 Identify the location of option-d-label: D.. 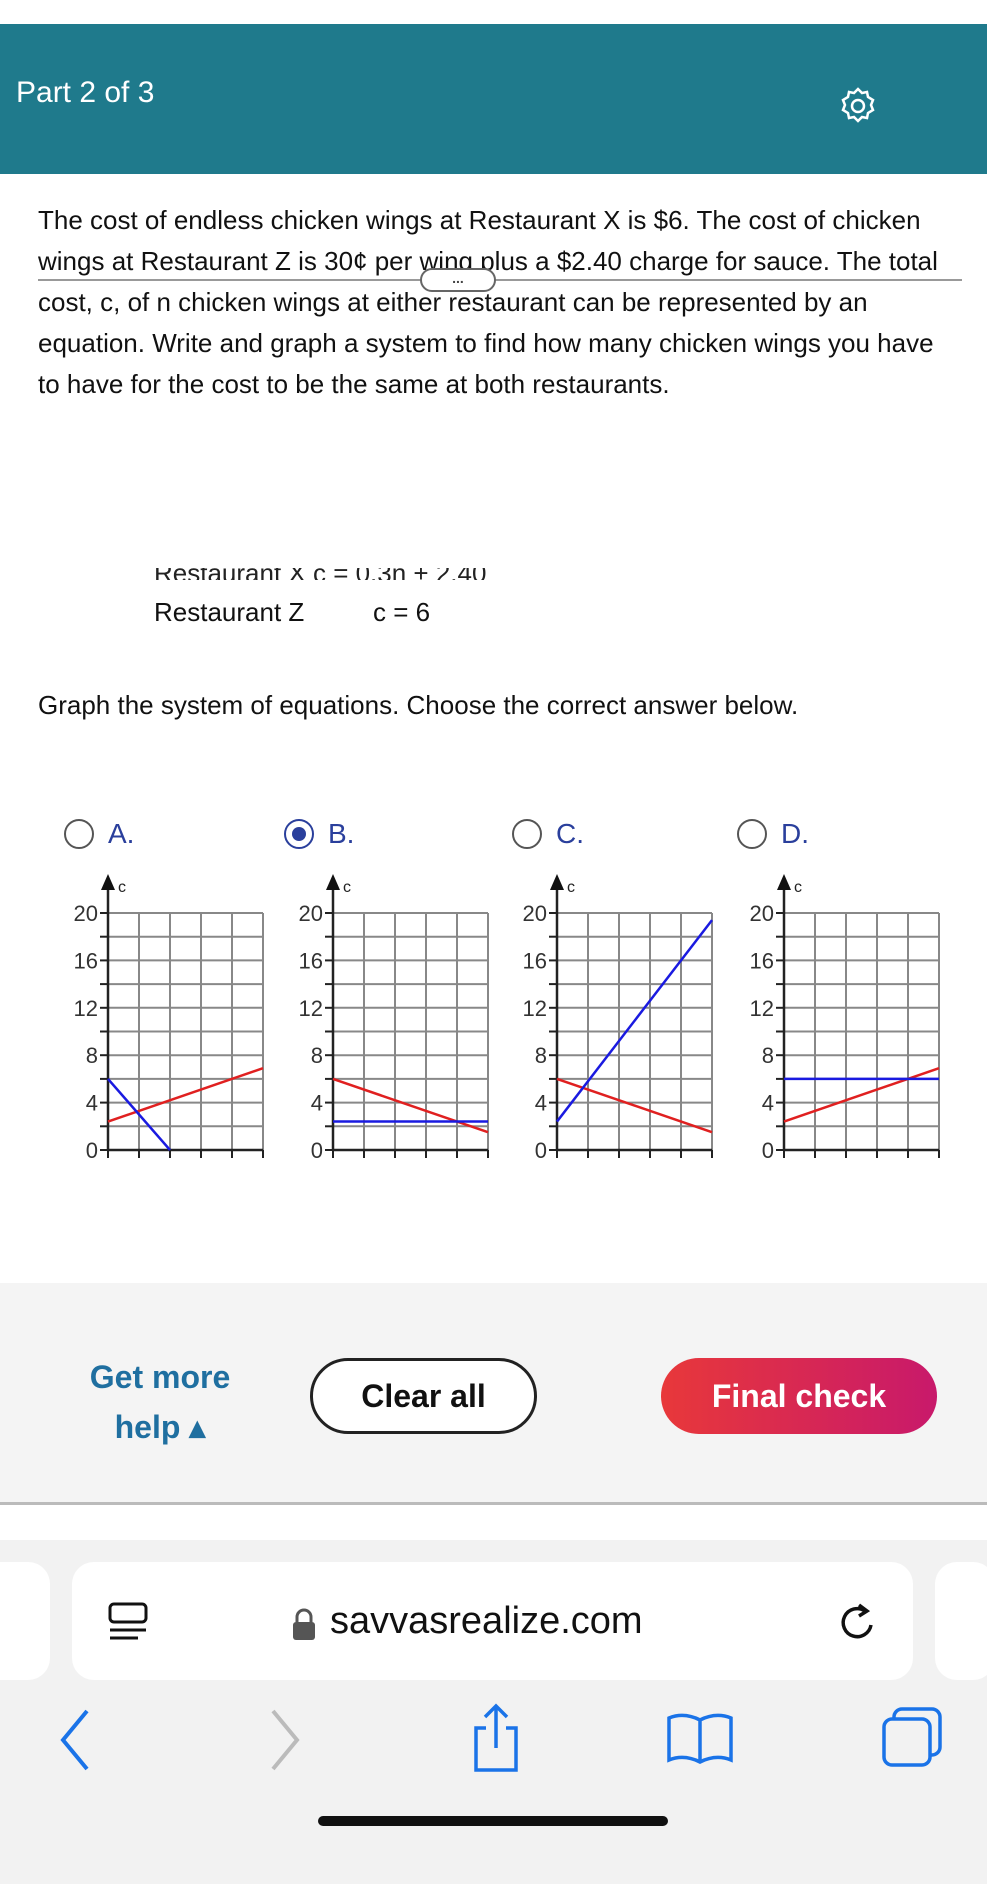
(795, 833).